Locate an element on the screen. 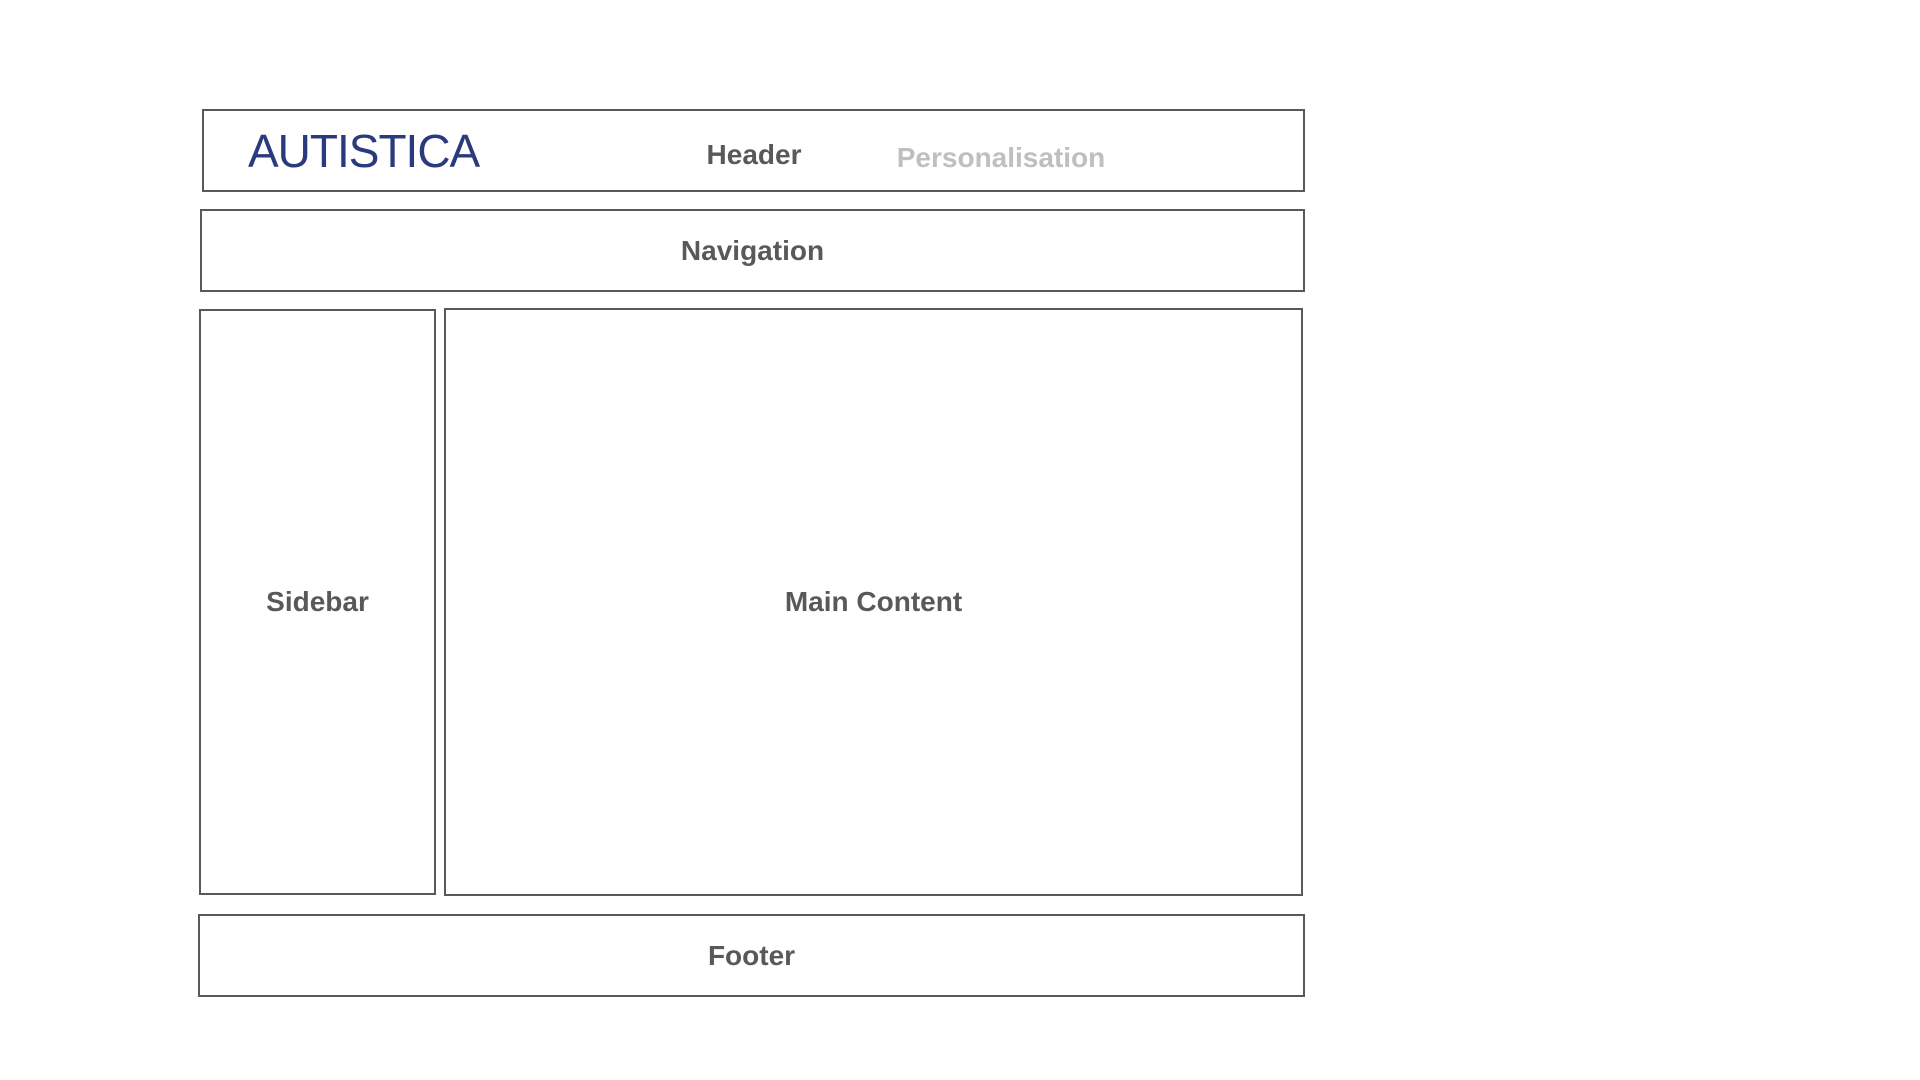 The height and width of the screenshot is (1080, 1920). footer-label: Footer is located at coordinates (751, 955).